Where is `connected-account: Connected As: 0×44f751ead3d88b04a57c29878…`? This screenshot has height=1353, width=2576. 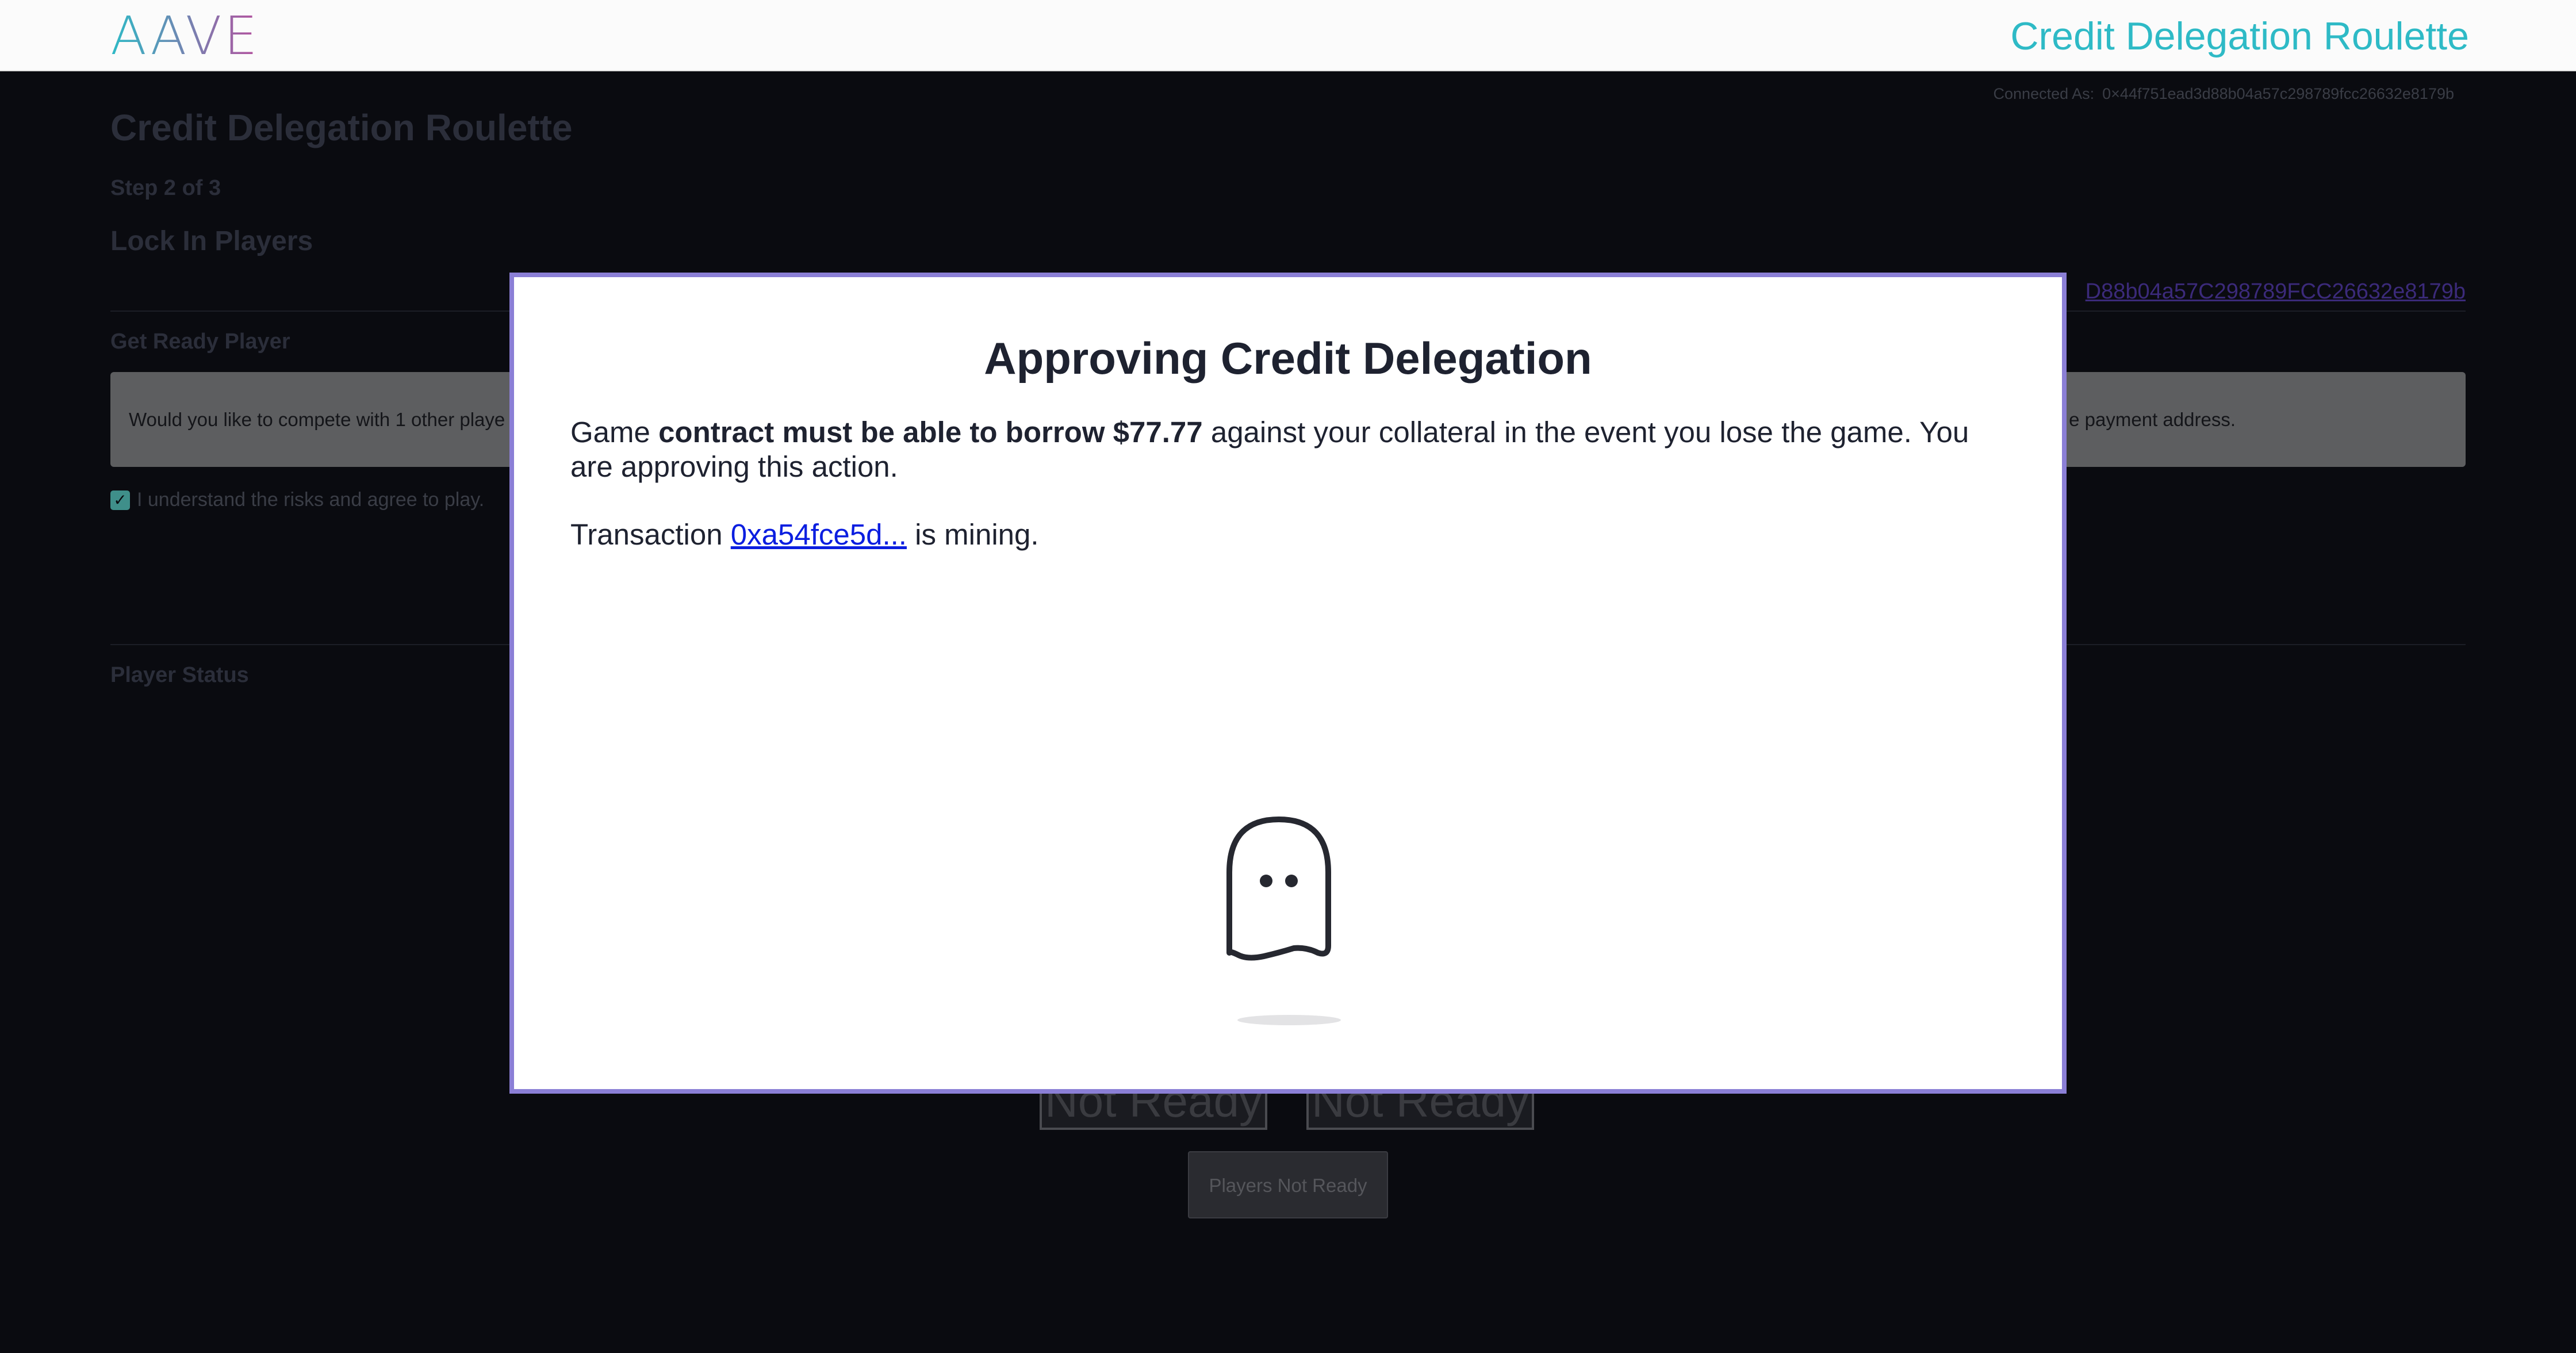 connected-account: Connected As: 0×44f751ead3d88b04a57c29878… is located at coordinates (2224, 94).